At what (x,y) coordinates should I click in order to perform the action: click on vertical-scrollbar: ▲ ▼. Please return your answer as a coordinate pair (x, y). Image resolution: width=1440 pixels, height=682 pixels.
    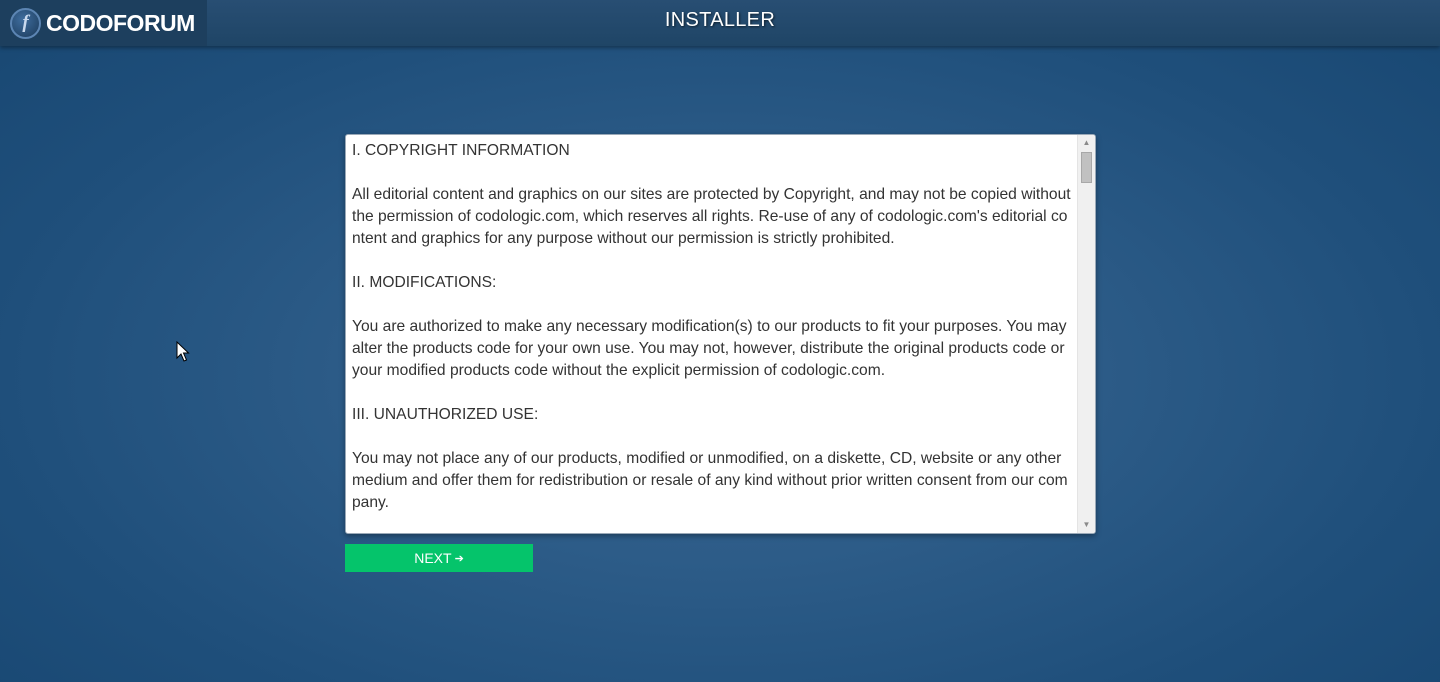
    Looking at the image, I should click on (1086, 334).